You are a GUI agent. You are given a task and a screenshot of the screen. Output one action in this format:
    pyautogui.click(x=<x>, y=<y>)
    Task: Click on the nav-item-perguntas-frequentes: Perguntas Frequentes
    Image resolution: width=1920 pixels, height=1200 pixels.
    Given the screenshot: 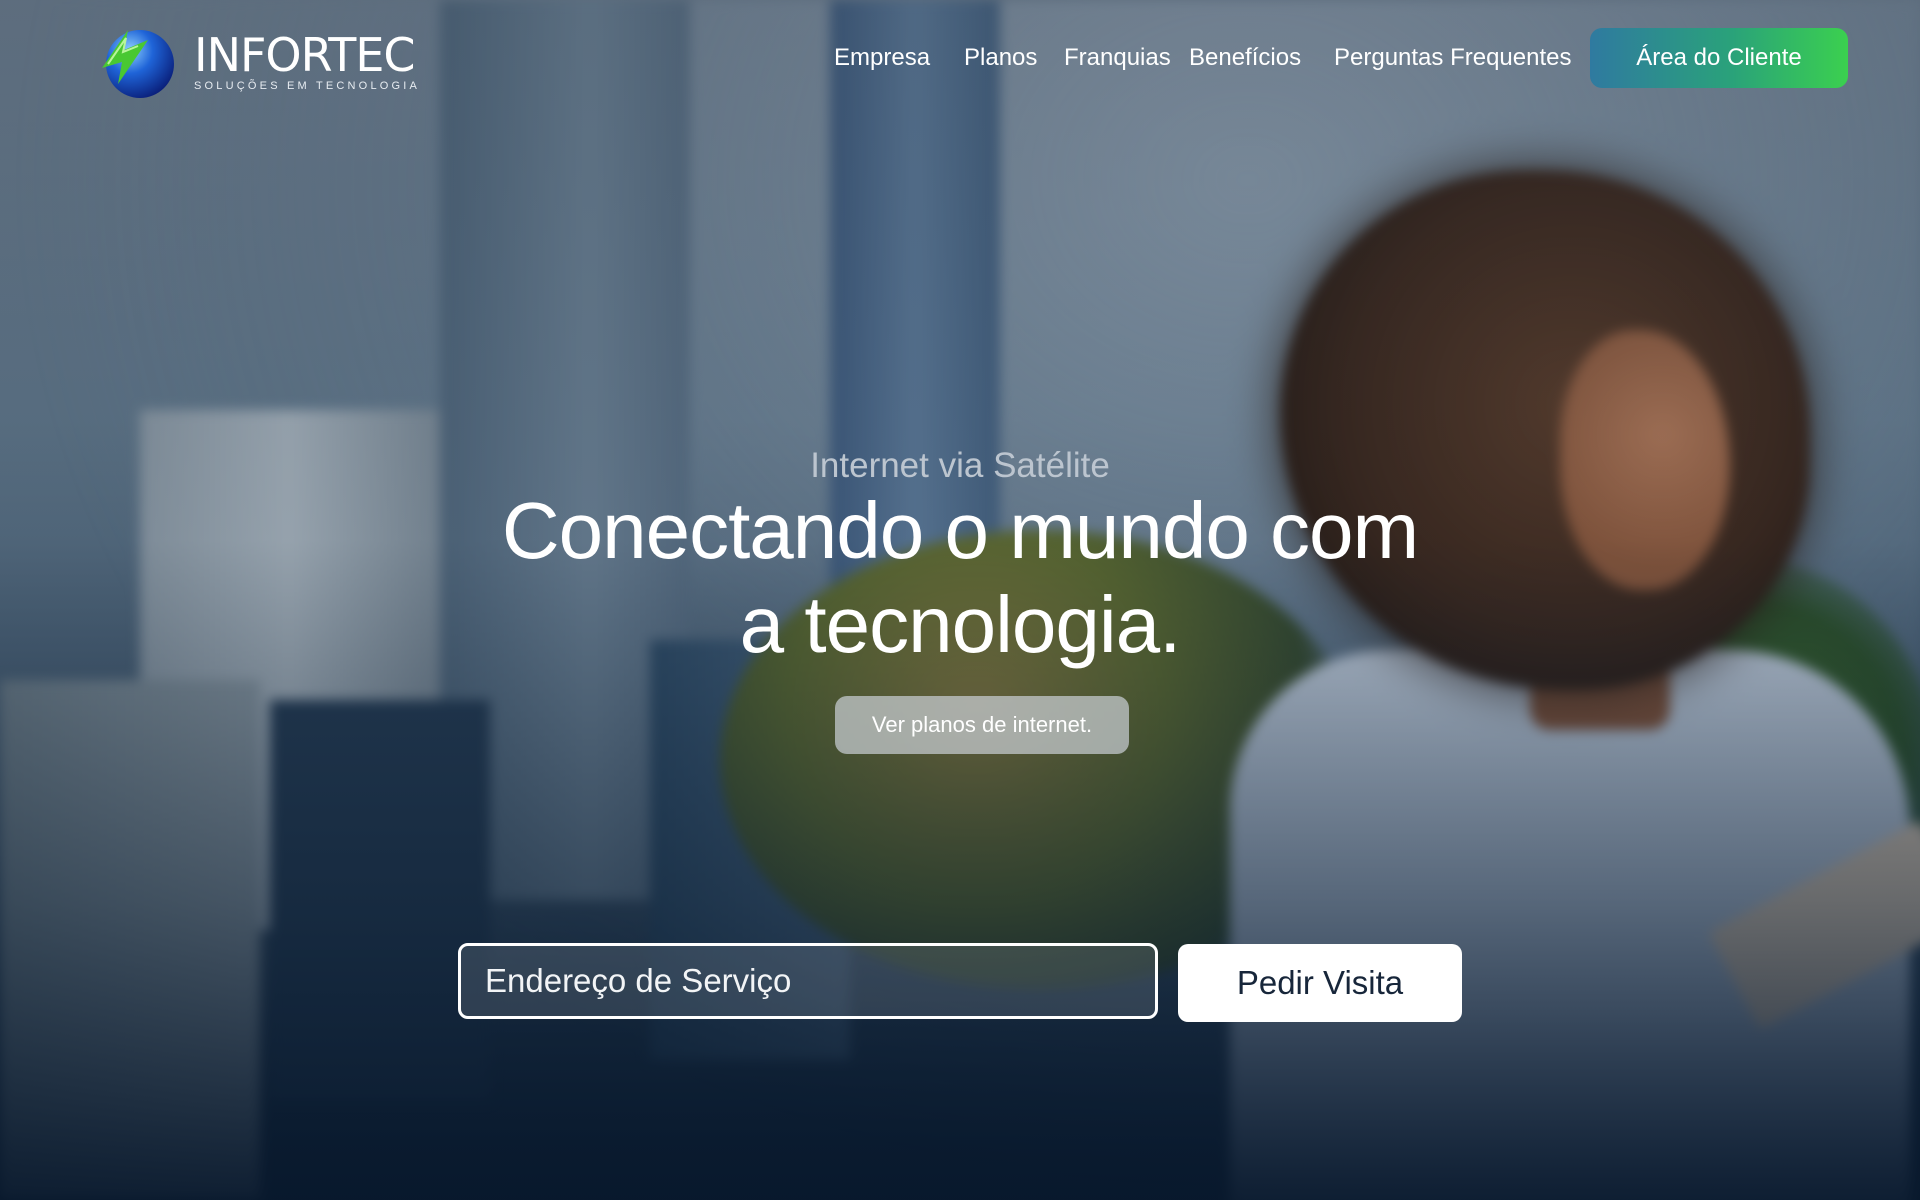 What is the action you would take?
    pyautogui.click(x=1452, y=58)
    